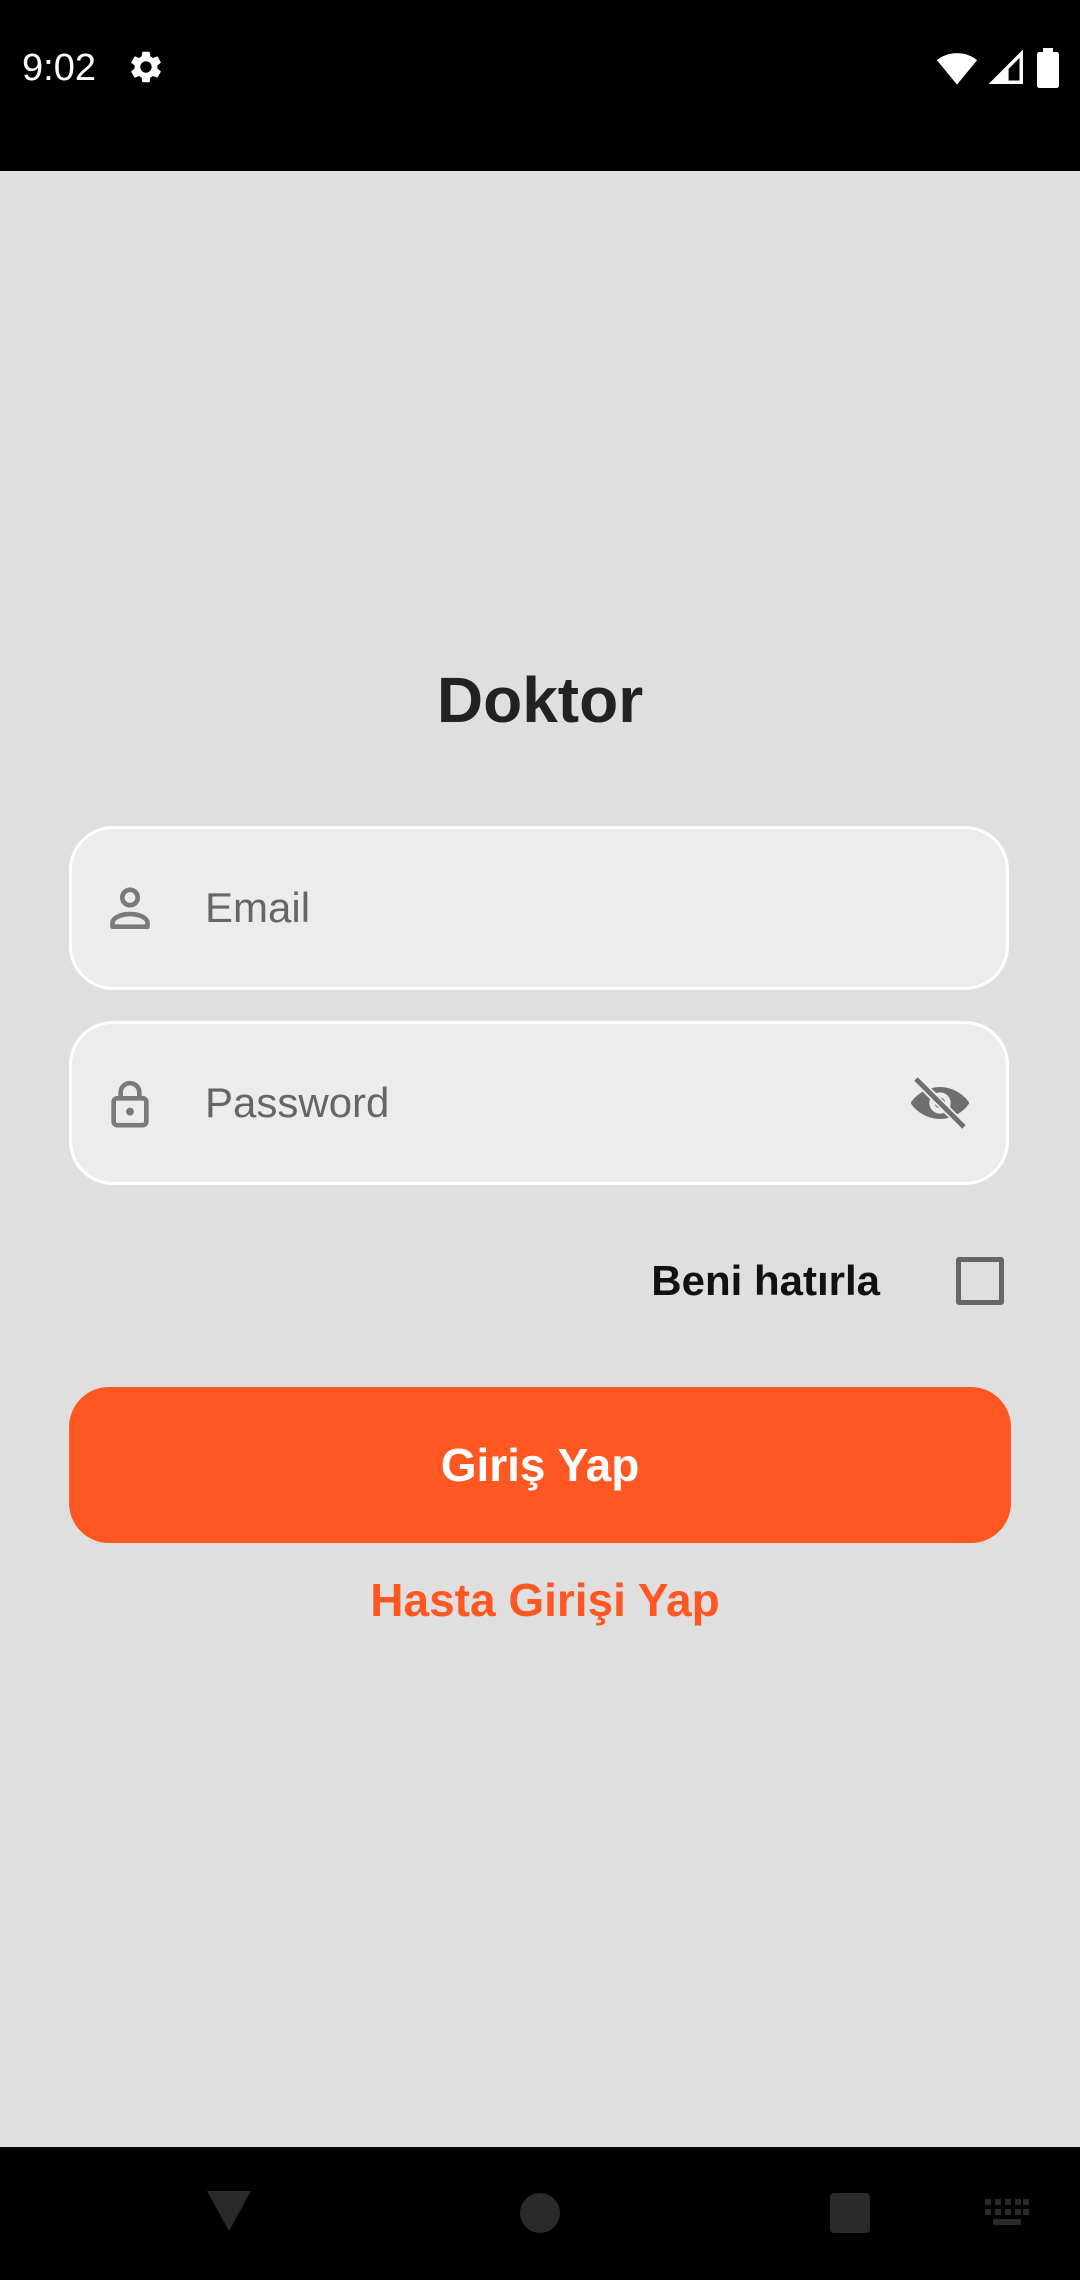 The image size is (1080, 2280). I want to click on person-icon, so click(130, 908).